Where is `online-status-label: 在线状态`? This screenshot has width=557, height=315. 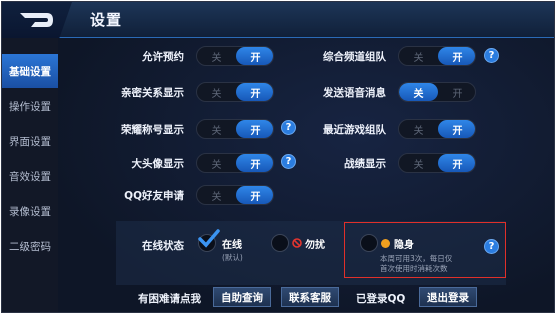 online-status-label: 在线状态 is located at coordinates (163, 246).